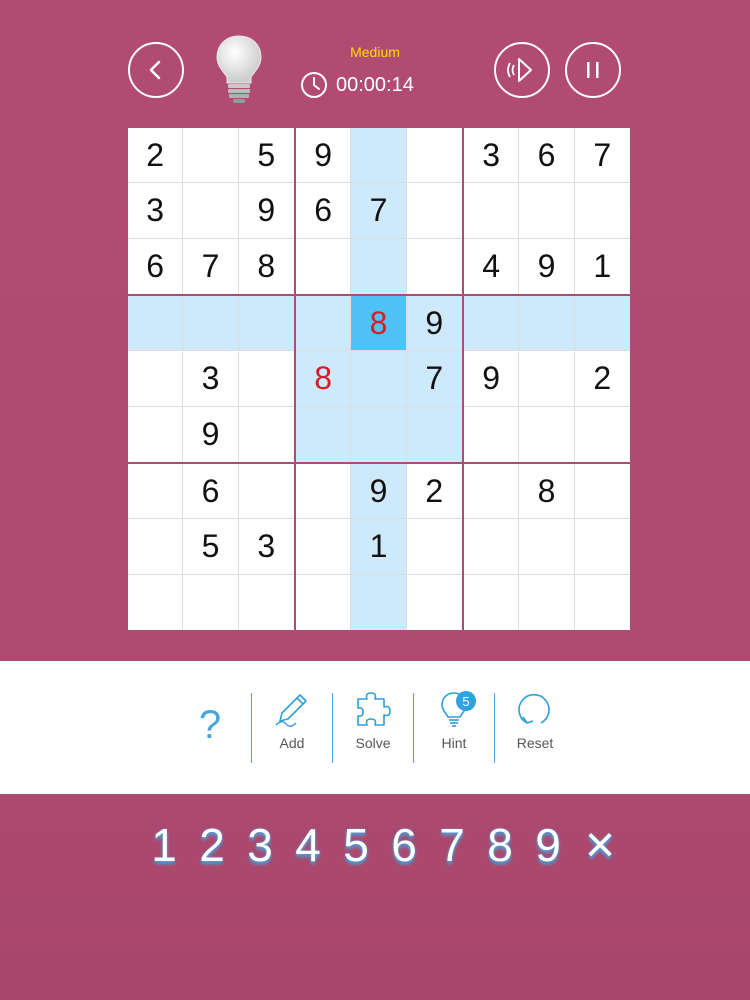 The image size is (750, 1000). Describe the element at coordinates (492, 266) in the screenshot. I see `sudoku-cell: 4` at that location.